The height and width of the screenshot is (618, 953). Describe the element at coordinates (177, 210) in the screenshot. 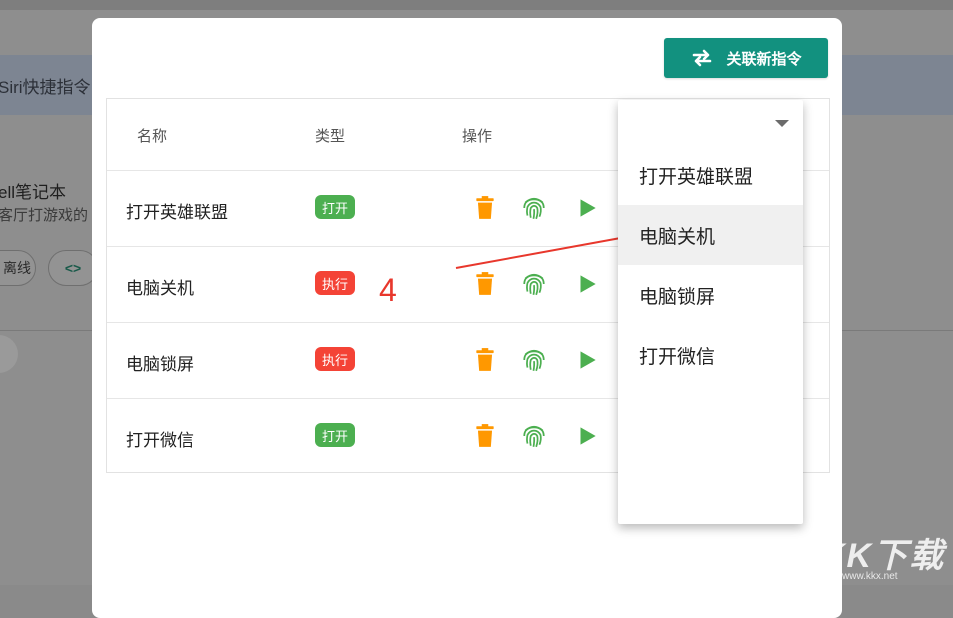

I see `command-name: 打开英雄联盟` at that location.